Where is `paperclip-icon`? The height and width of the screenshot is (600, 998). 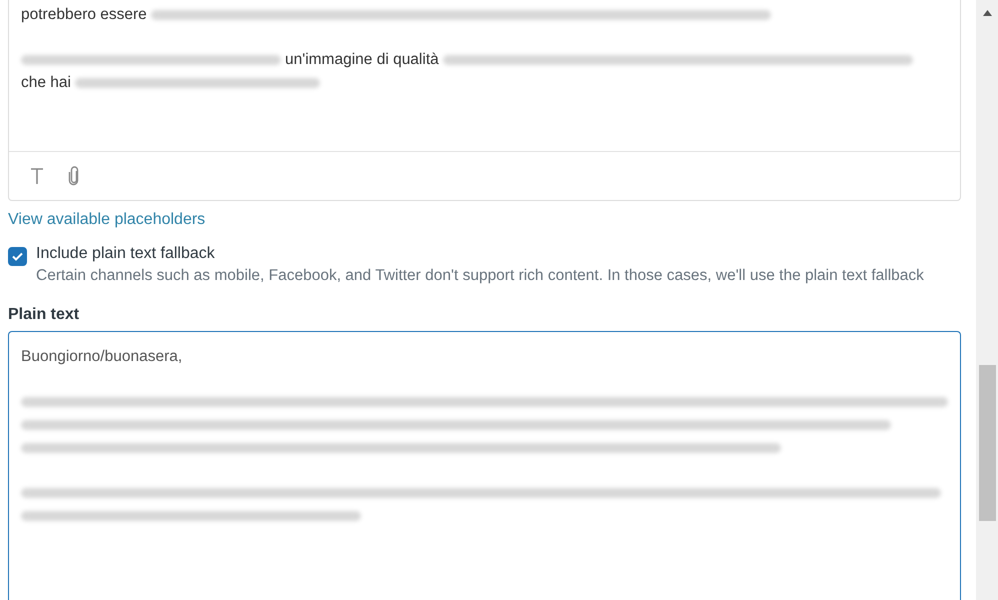
paperclip-icon is located at coordinates (74, 176).